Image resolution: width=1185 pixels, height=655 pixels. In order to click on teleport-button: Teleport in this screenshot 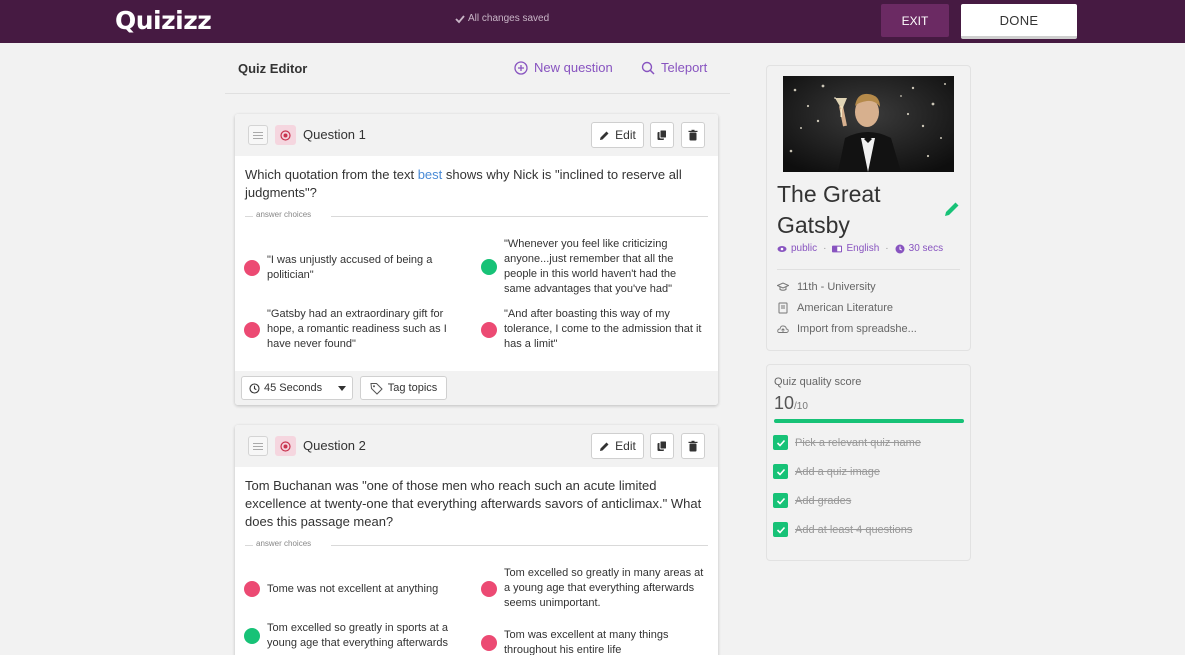, I will do `click(674, 67)`.